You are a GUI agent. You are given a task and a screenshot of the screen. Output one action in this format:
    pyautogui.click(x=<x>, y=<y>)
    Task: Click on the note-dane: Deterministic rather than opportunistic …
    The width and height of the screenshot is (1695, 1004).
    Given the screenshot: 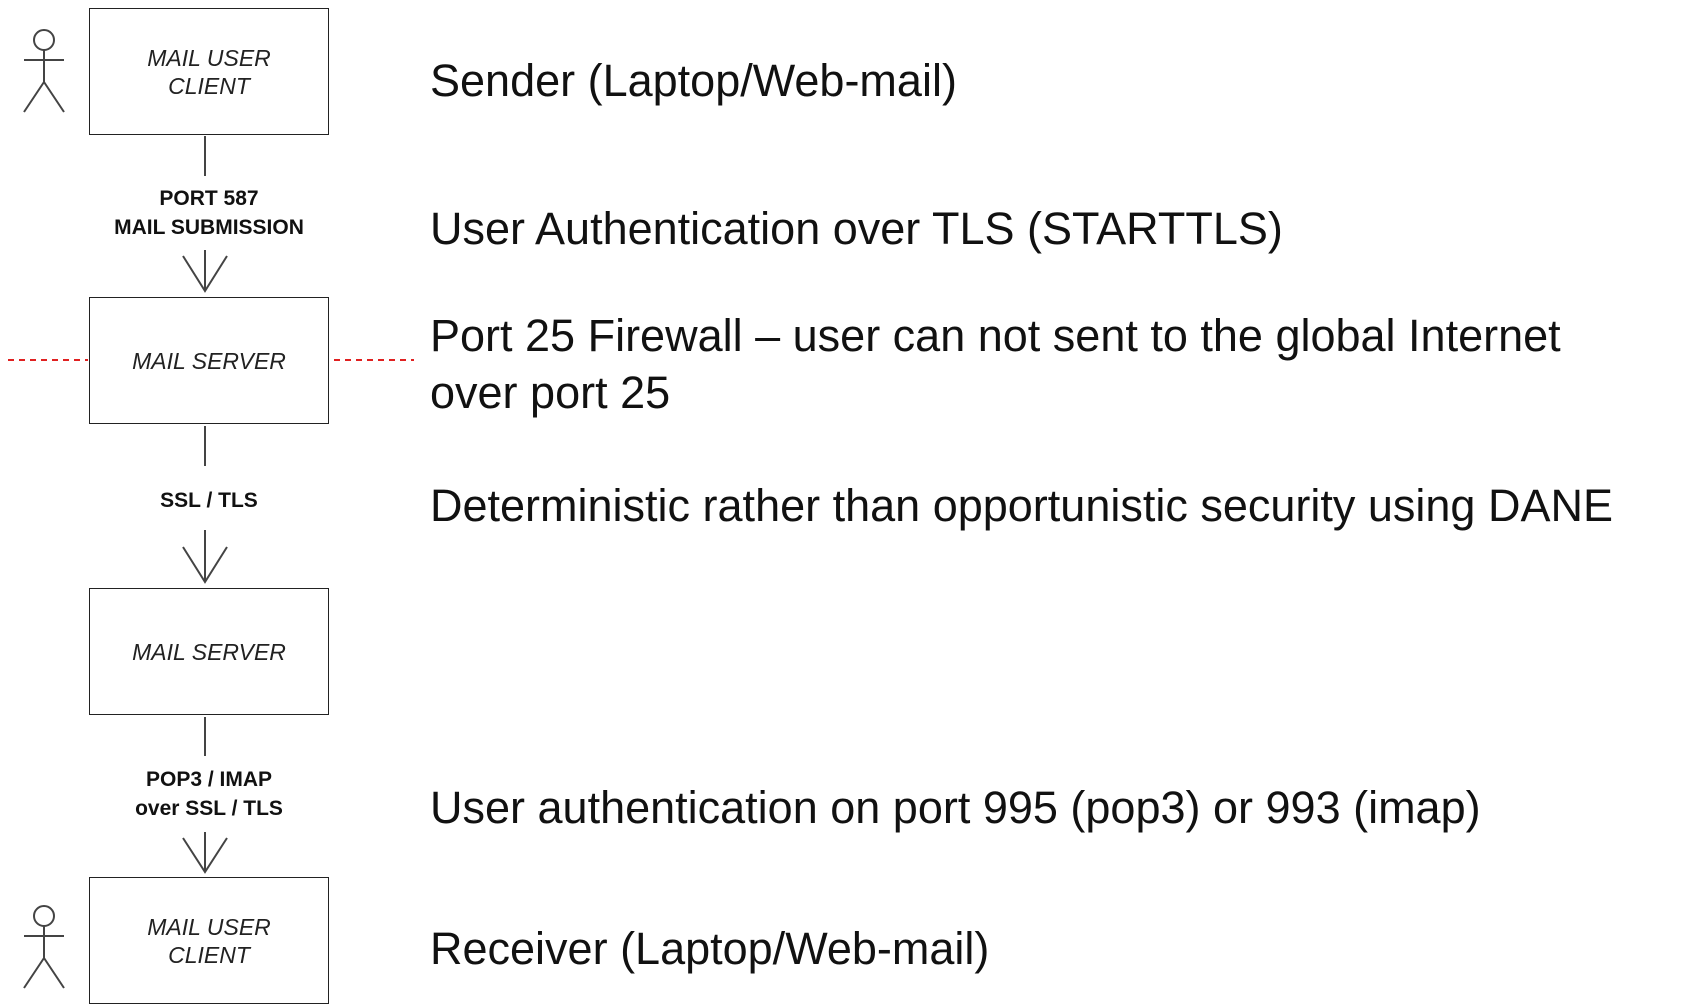 What is the action you would take?
    pyautogui.click(x=1021, y=505)
    